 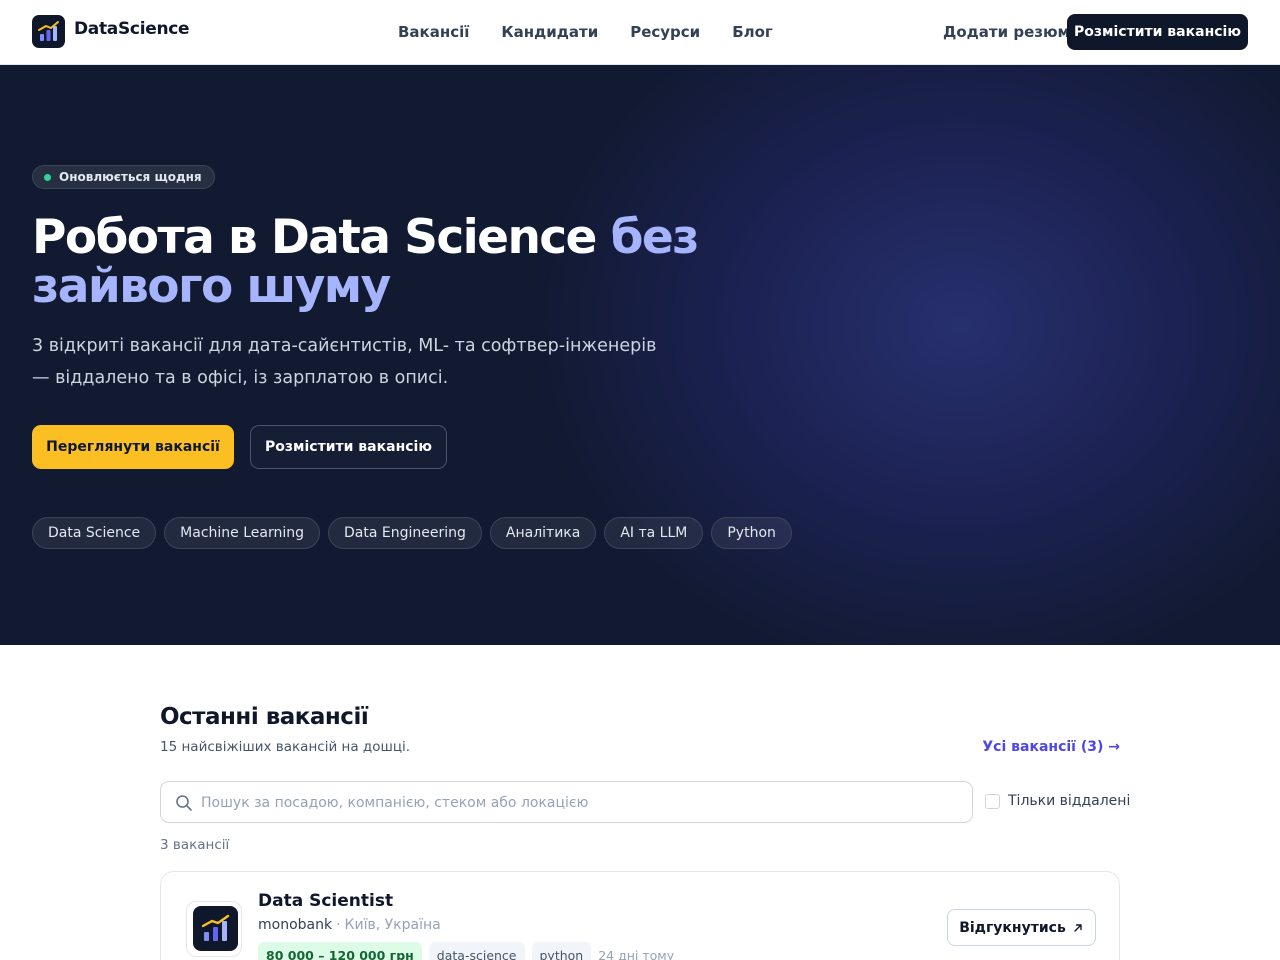 I want to click on browse-jobs-button: Переглянути вакансії, so click(x=133, y=447).